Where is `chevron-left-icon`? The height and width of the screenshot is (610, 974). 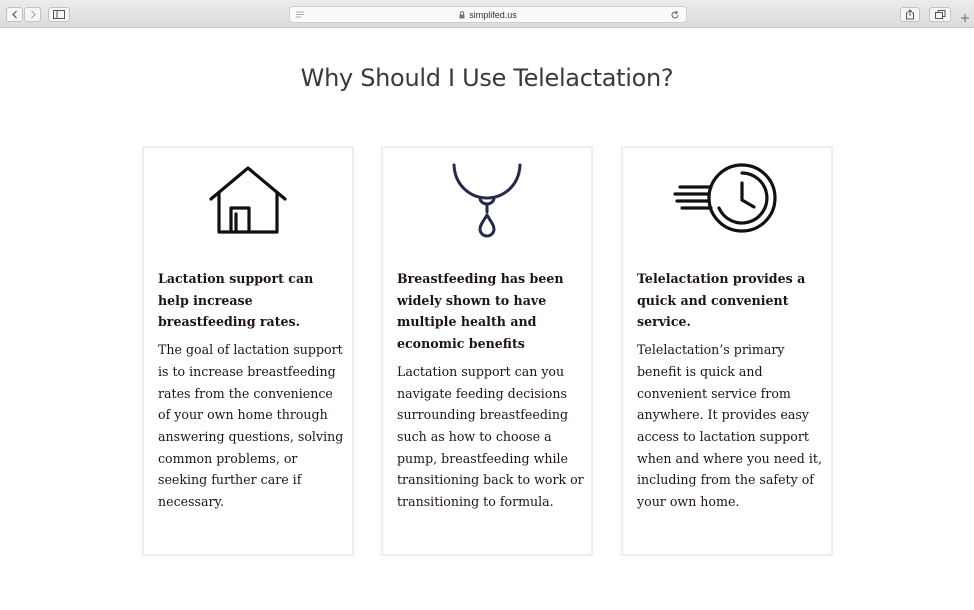
chevron-left-icon is located at coordinates (14, 14).